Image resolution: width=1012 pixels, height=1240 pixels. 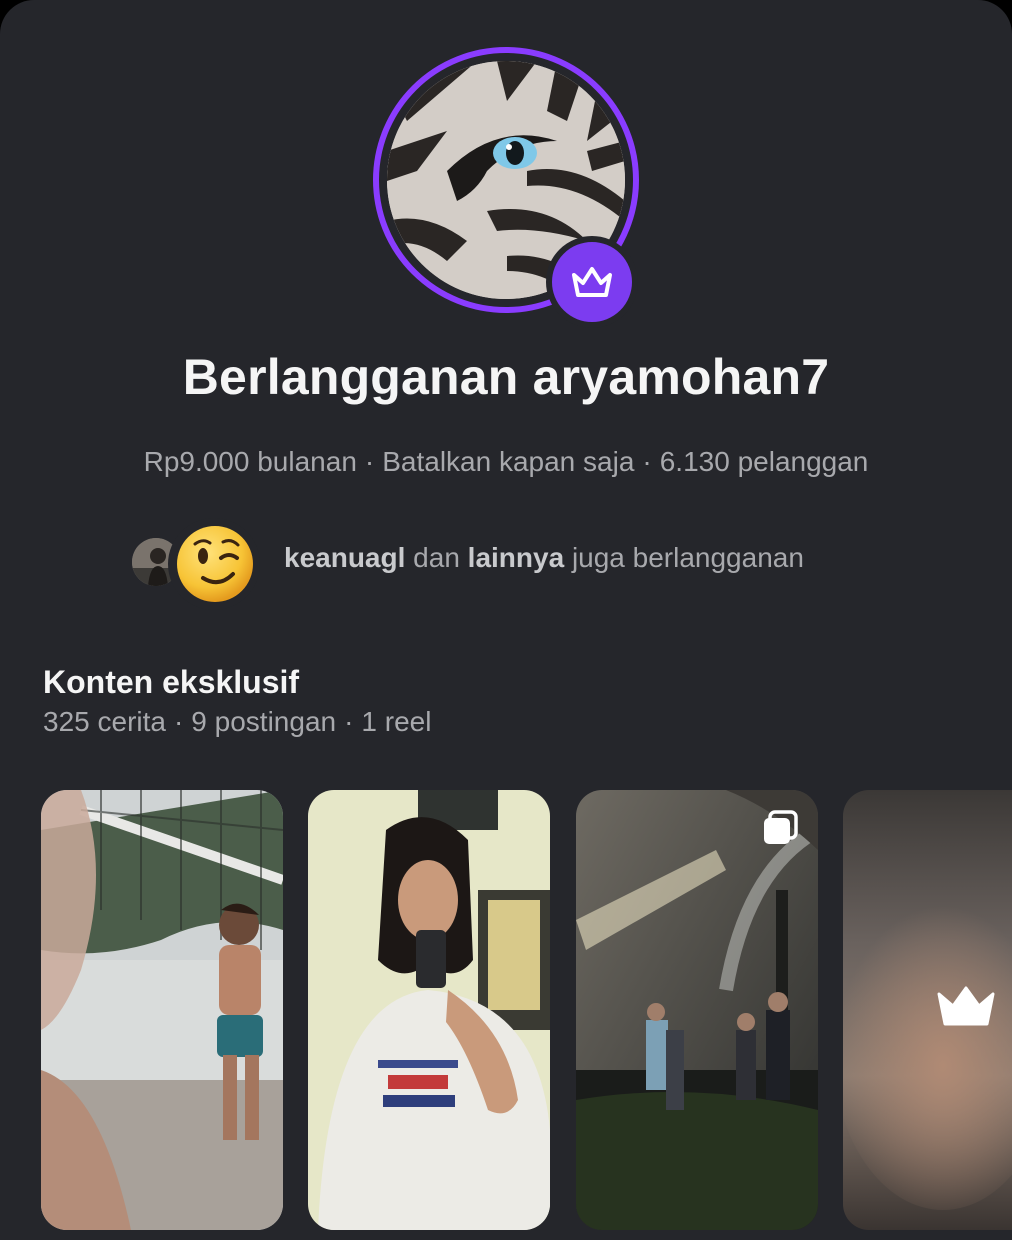 What do you see at coordinates (764, 461) in the screenshot?
I see `subscriber-count: 6.130 pelanggan` at bounding box center [764, 461].